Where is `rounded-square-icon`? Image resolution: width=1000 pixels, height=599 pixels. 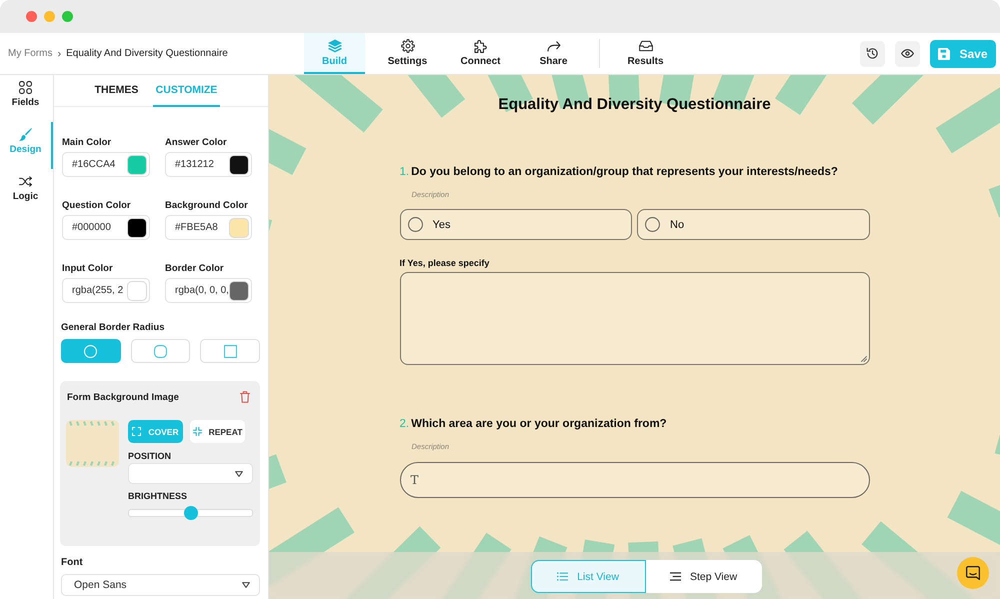 rounded-square-icon is located at coordinates (160, 351).